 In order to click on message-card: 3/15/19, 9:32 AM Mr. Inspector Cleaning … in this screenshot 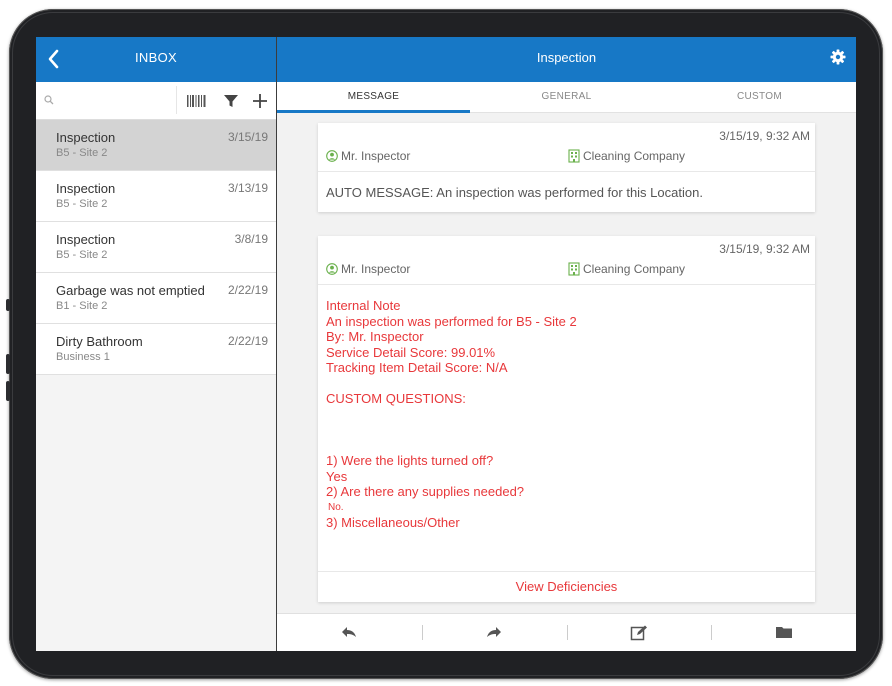, I will do `click(566, 167)`.